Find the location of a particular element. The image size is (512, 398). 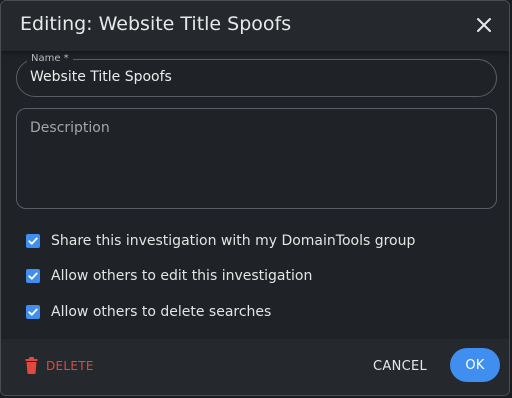

dialog-header: Editing: Website Title Spoofs is located at coordinates (255, 26).